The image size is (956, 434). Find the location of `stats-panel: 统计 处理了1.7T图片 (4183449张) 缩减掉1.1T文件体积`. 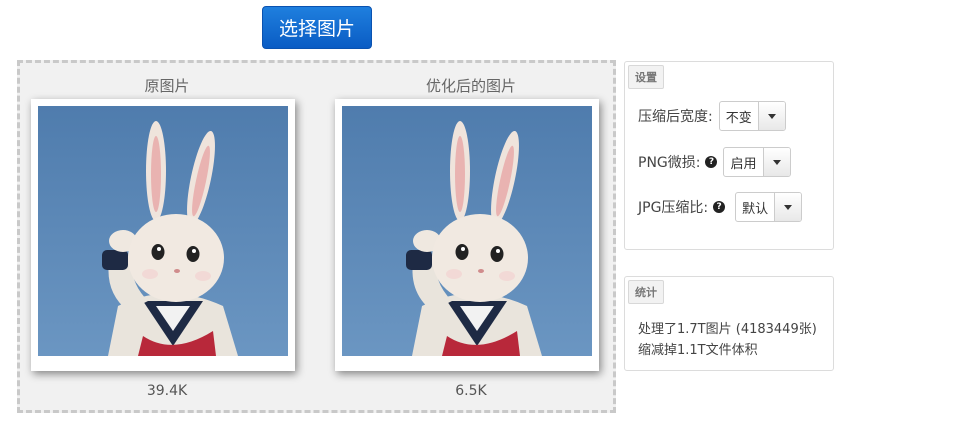

stats-panel: 统计 处理了1.7T图片 (4183449张) 缩减掉1.1T文件体积 is located at coordinates (729, 323).